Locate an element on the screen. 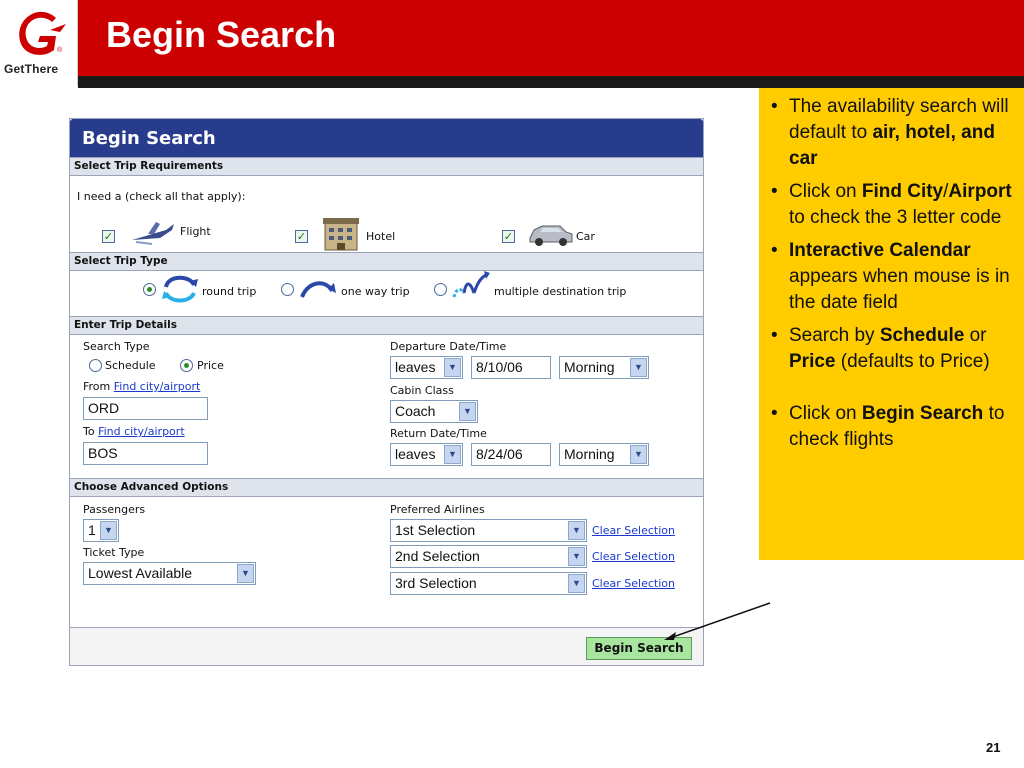  from-label: From is located at coordinates (97, 386).